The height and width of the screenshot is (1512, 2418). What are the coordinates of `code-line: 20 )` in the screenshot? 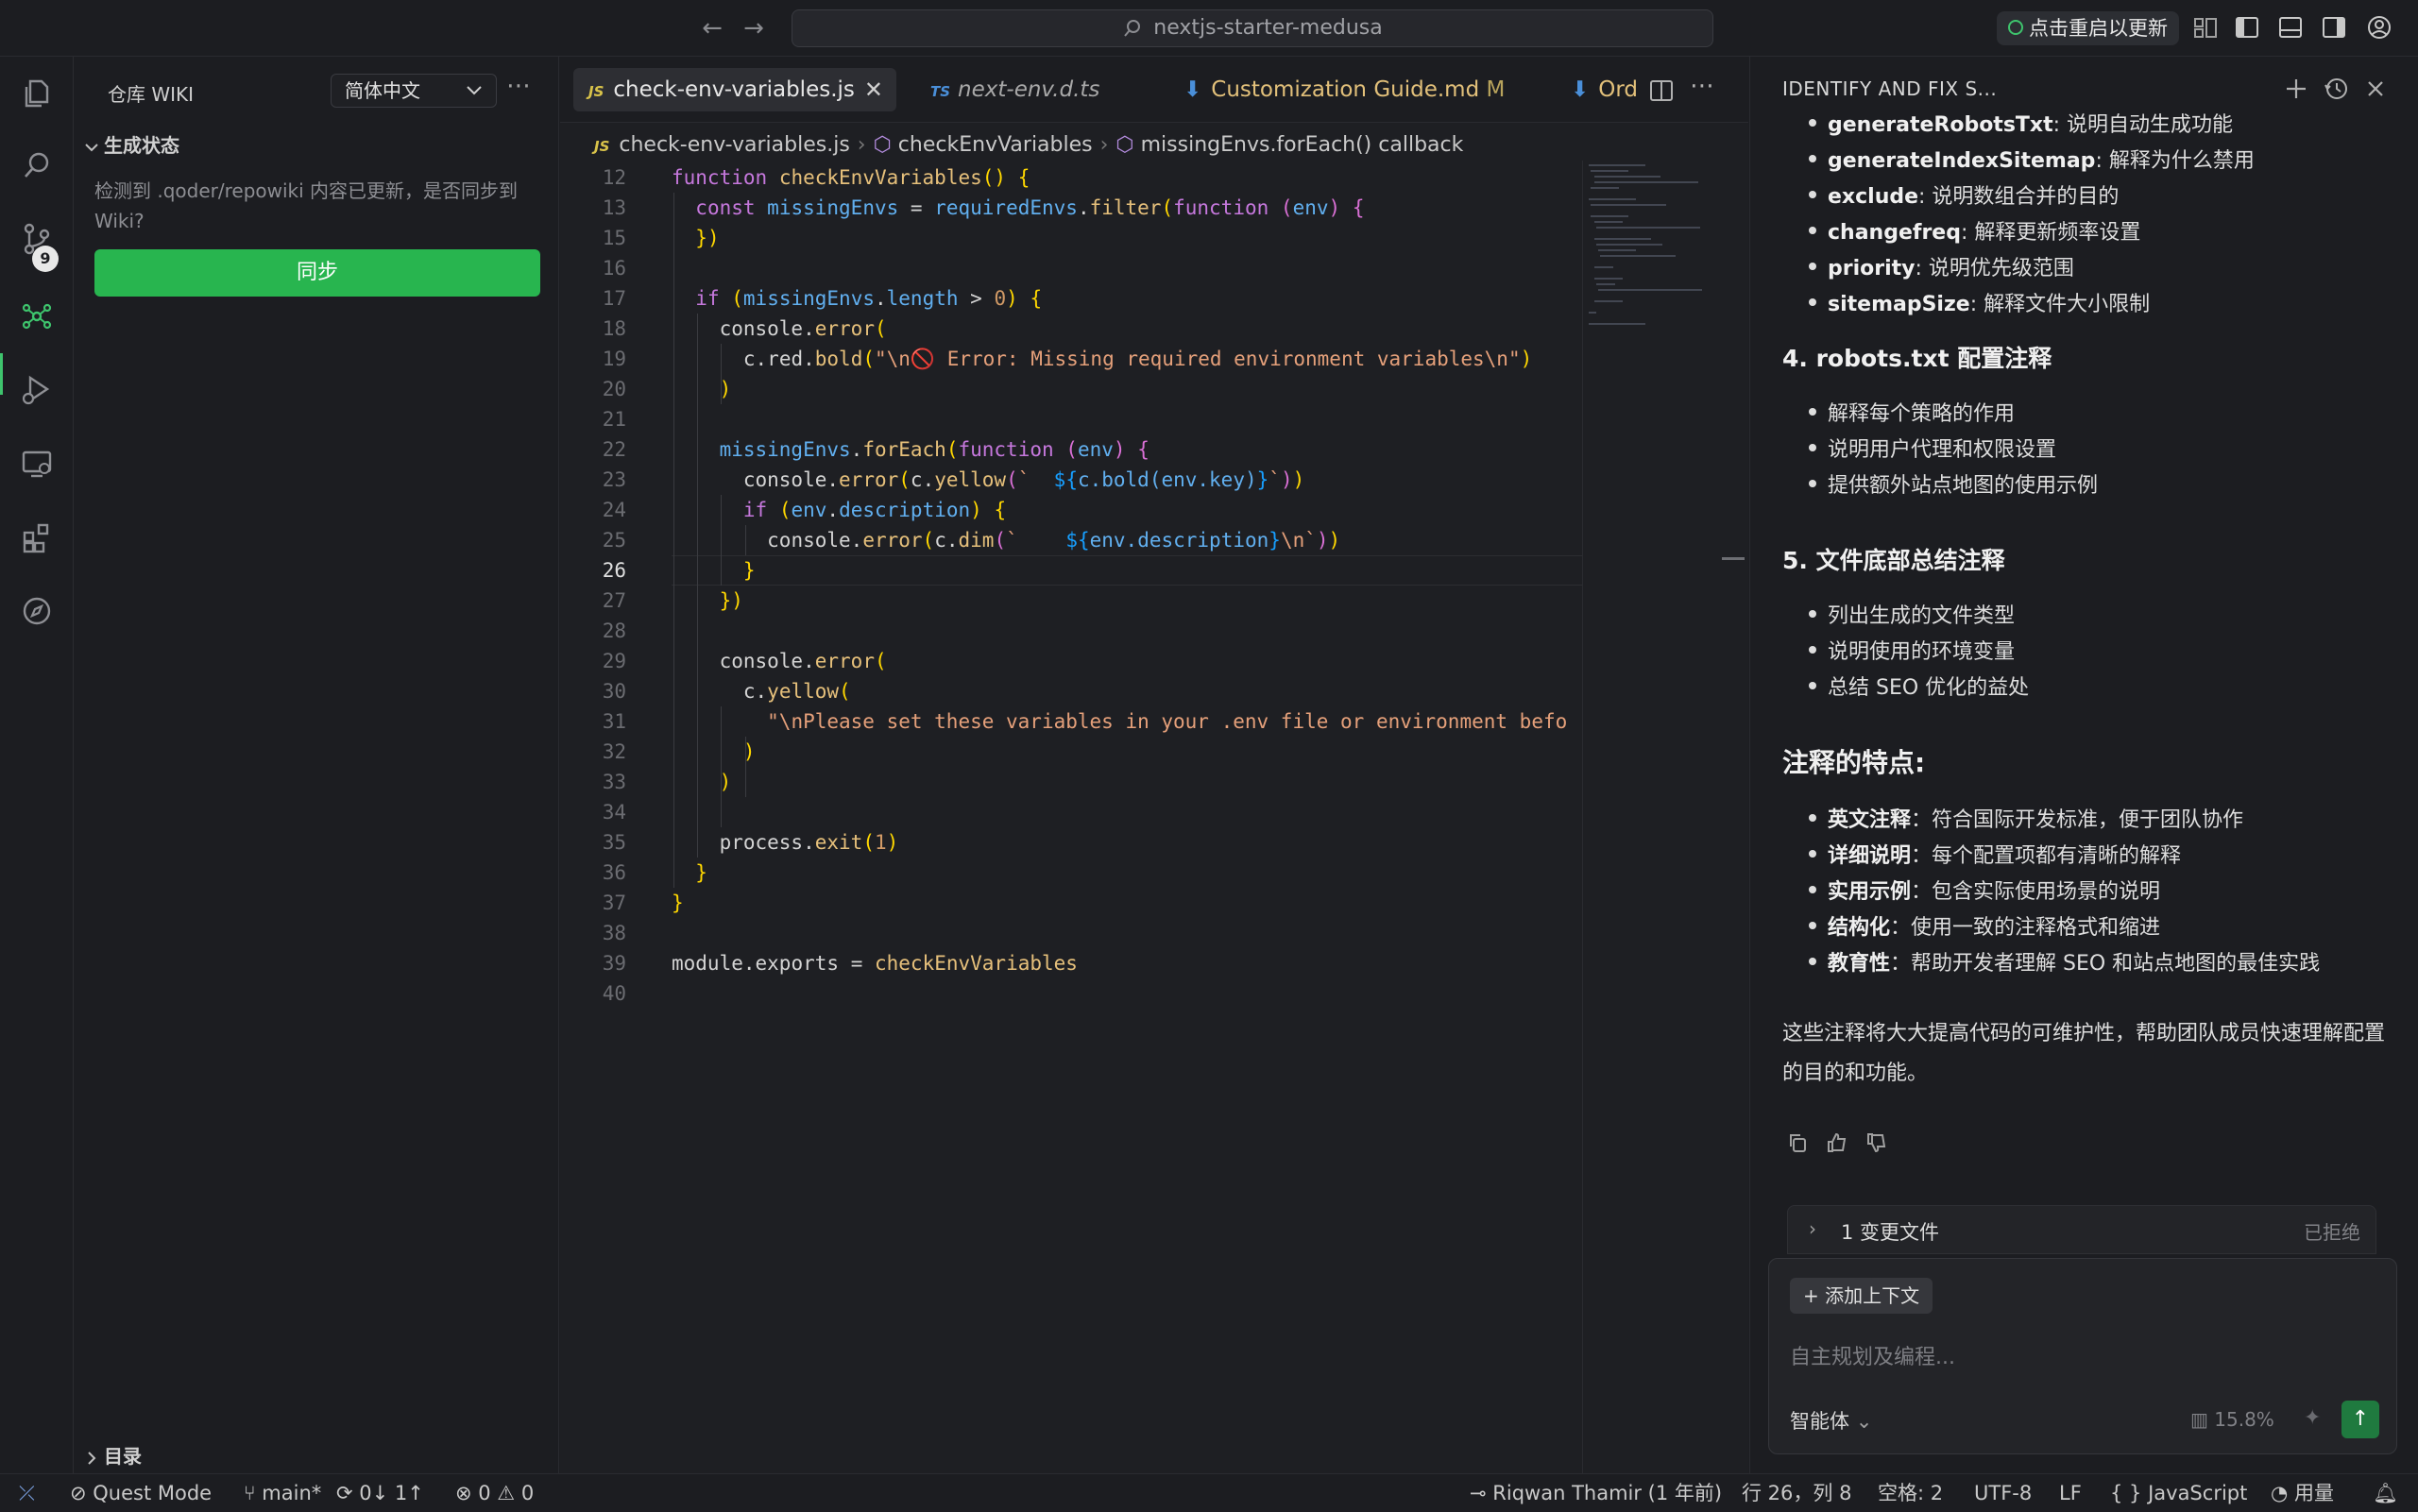 It's located at (1071, 389).